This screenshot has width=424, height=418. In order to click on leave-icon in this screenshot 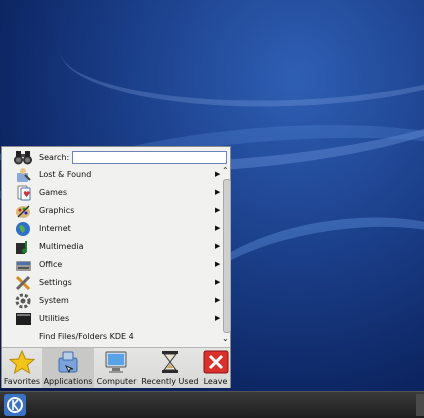, I will do `click(216, 362)`.